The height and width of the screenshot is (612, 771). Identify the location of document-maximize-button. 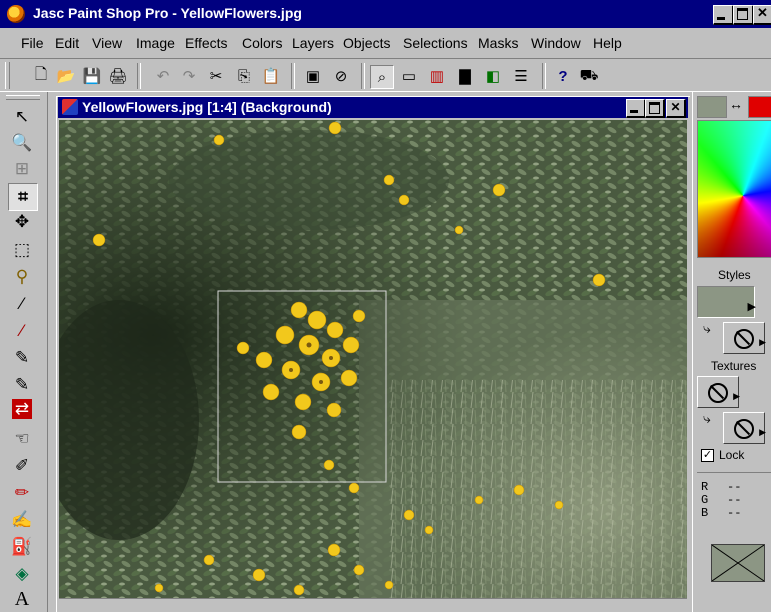
(655, 108).